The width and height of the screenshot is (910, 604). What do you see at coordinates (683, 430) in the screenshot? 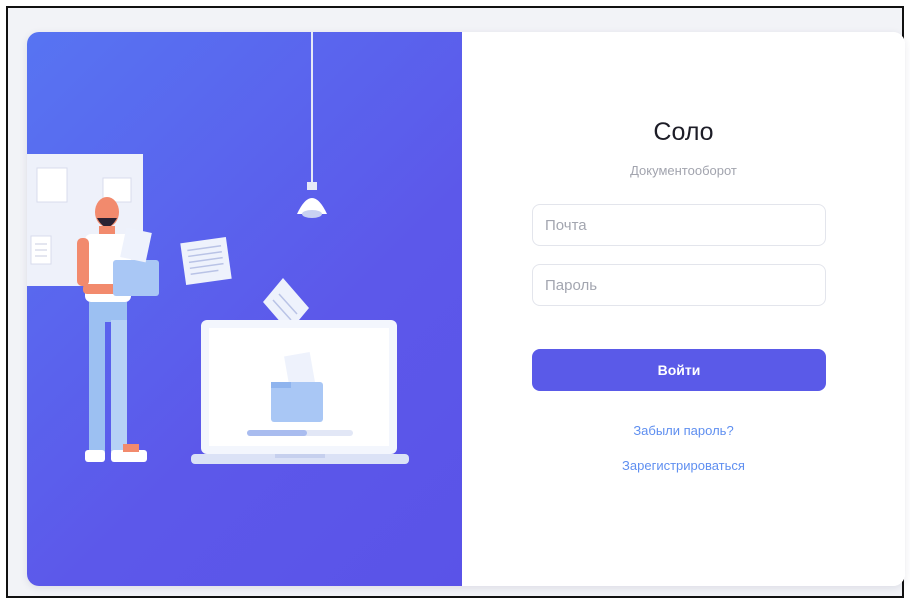
I see `forgot-password-link: Забыли пароль?` at bounding box center [683, 430].